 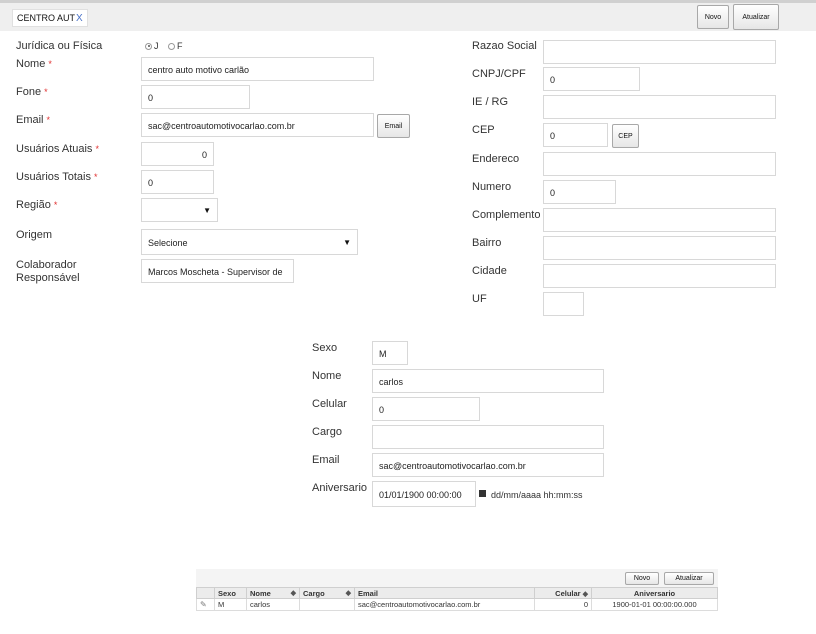 I want to click on endereco-label: Endereco, so click(x=496, y=159).